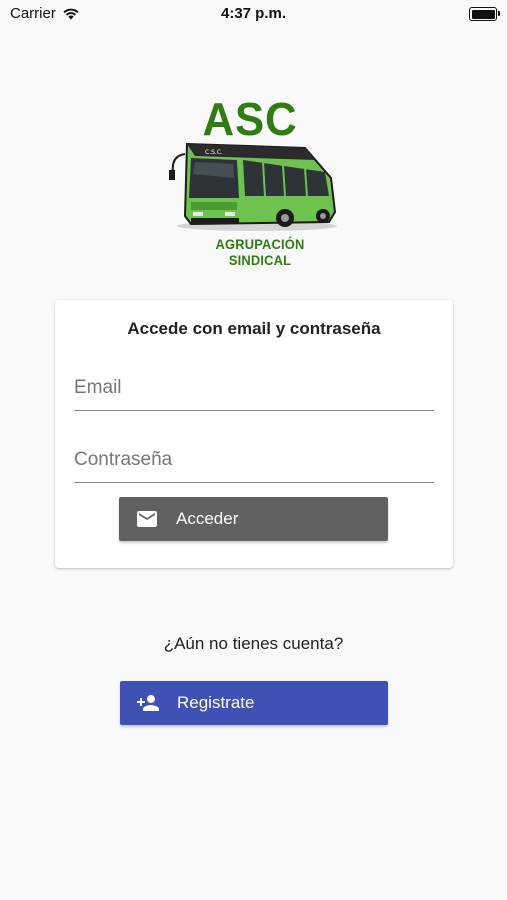  I want to click on login-card-title: Accede con email y contraseña, so click(254, 328).